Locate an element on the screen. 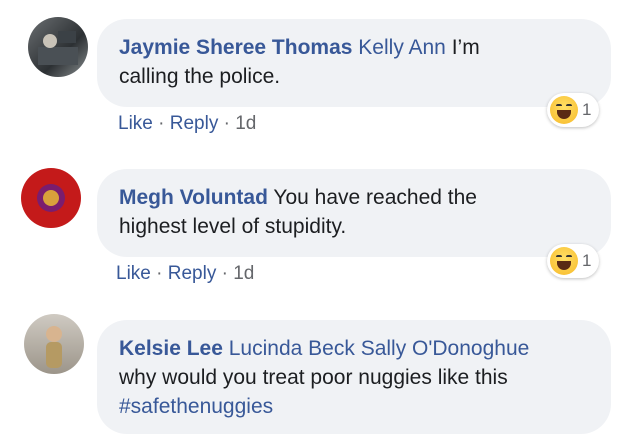  comment-author: Kelsie Lee is located at coordinates (171, 348).